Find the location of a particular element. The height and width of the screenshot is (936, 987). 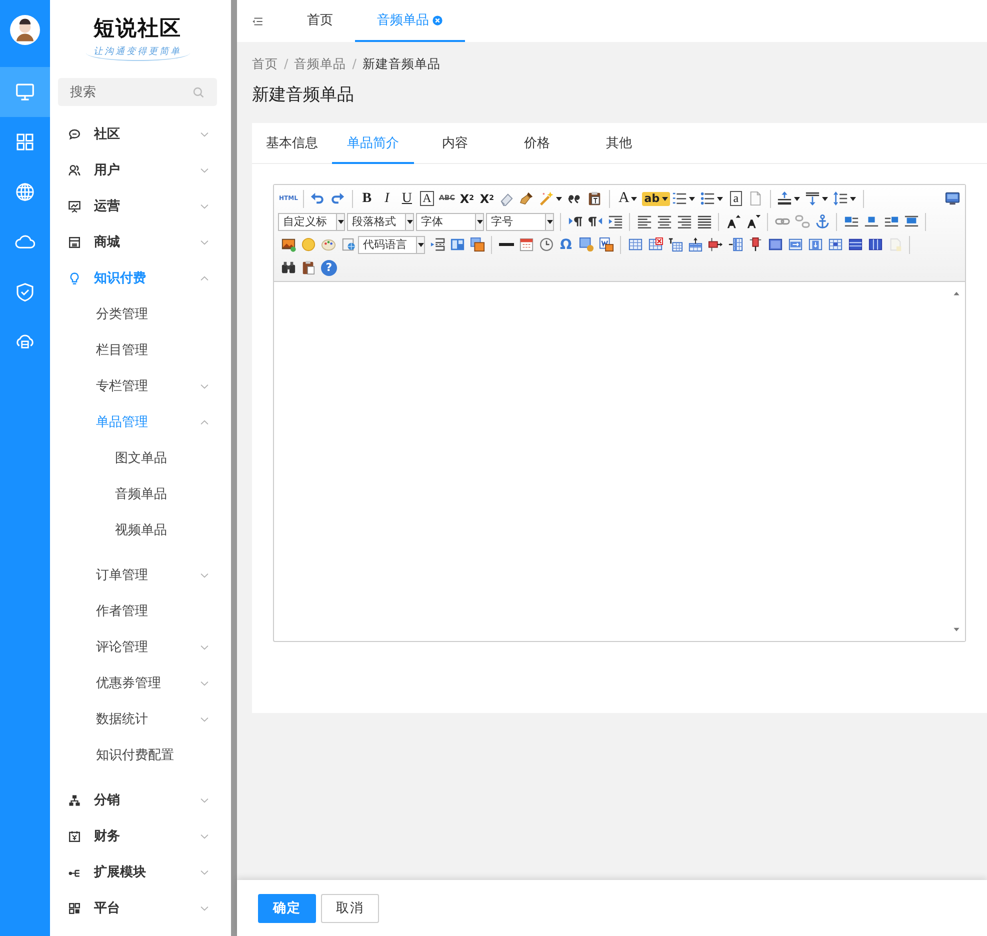

menu-item: 社区 is located at coordinates (137, 134).